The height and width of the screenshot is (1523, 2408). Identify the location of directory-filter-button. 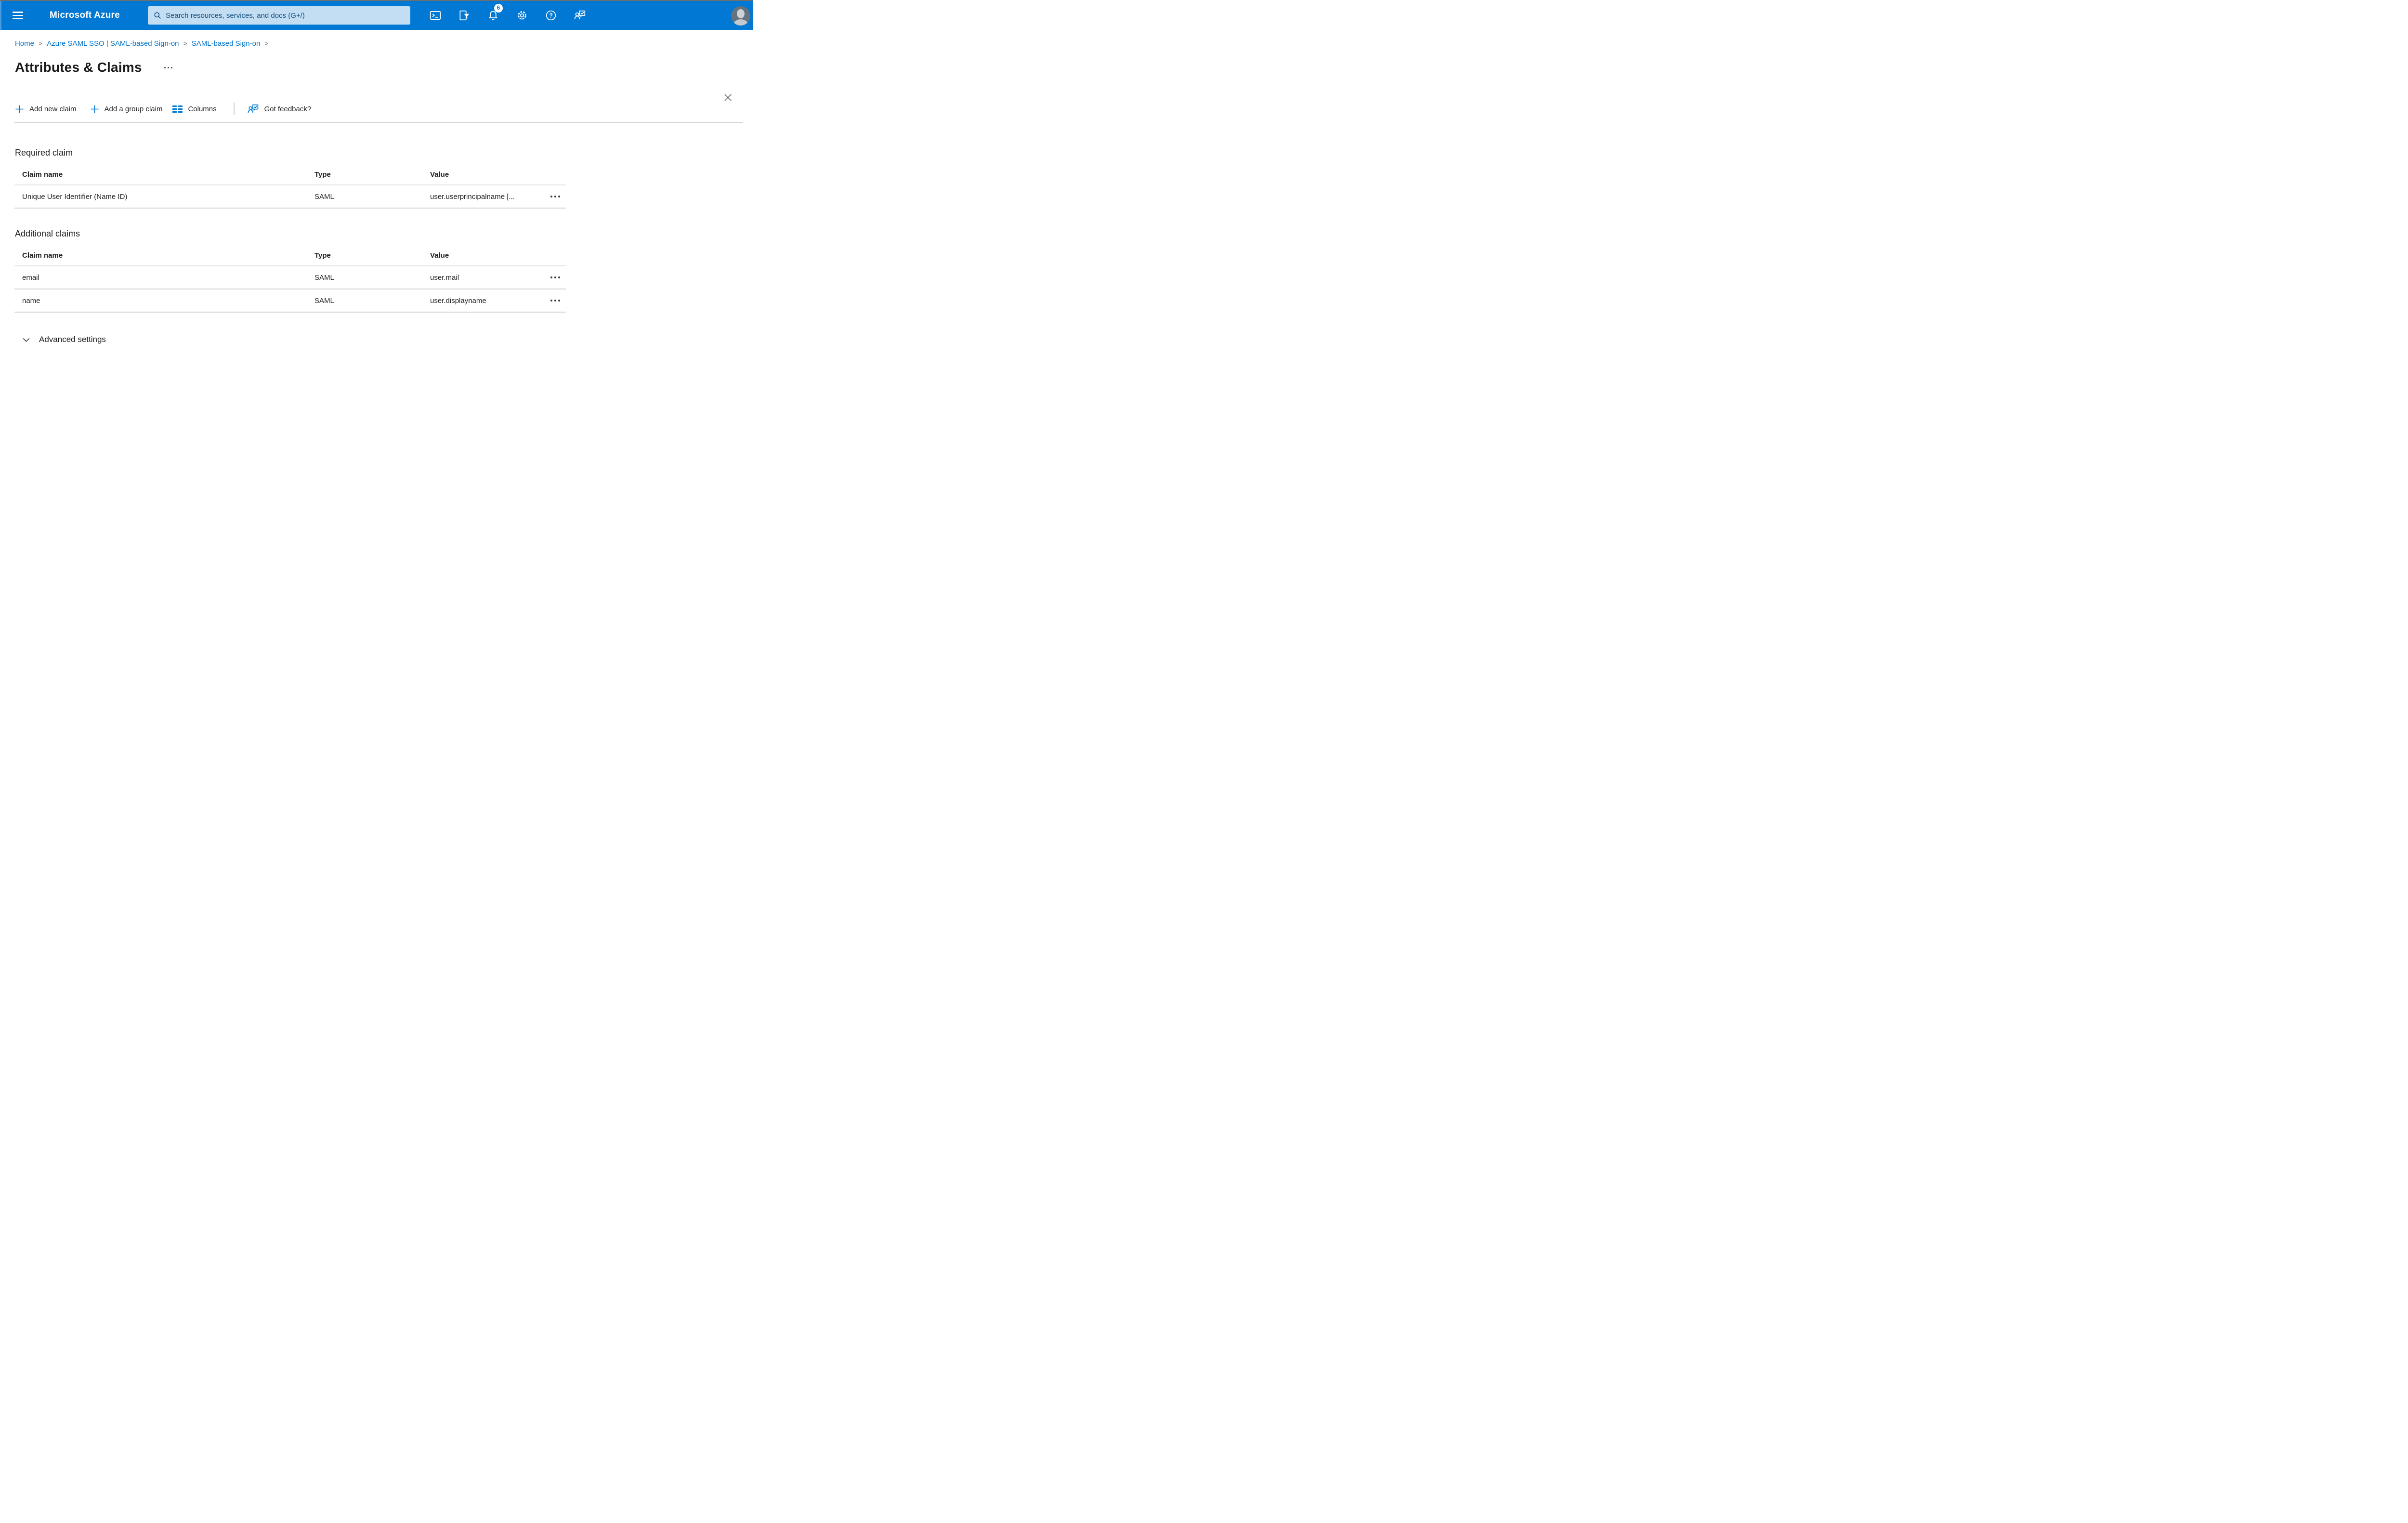
(464, 15).